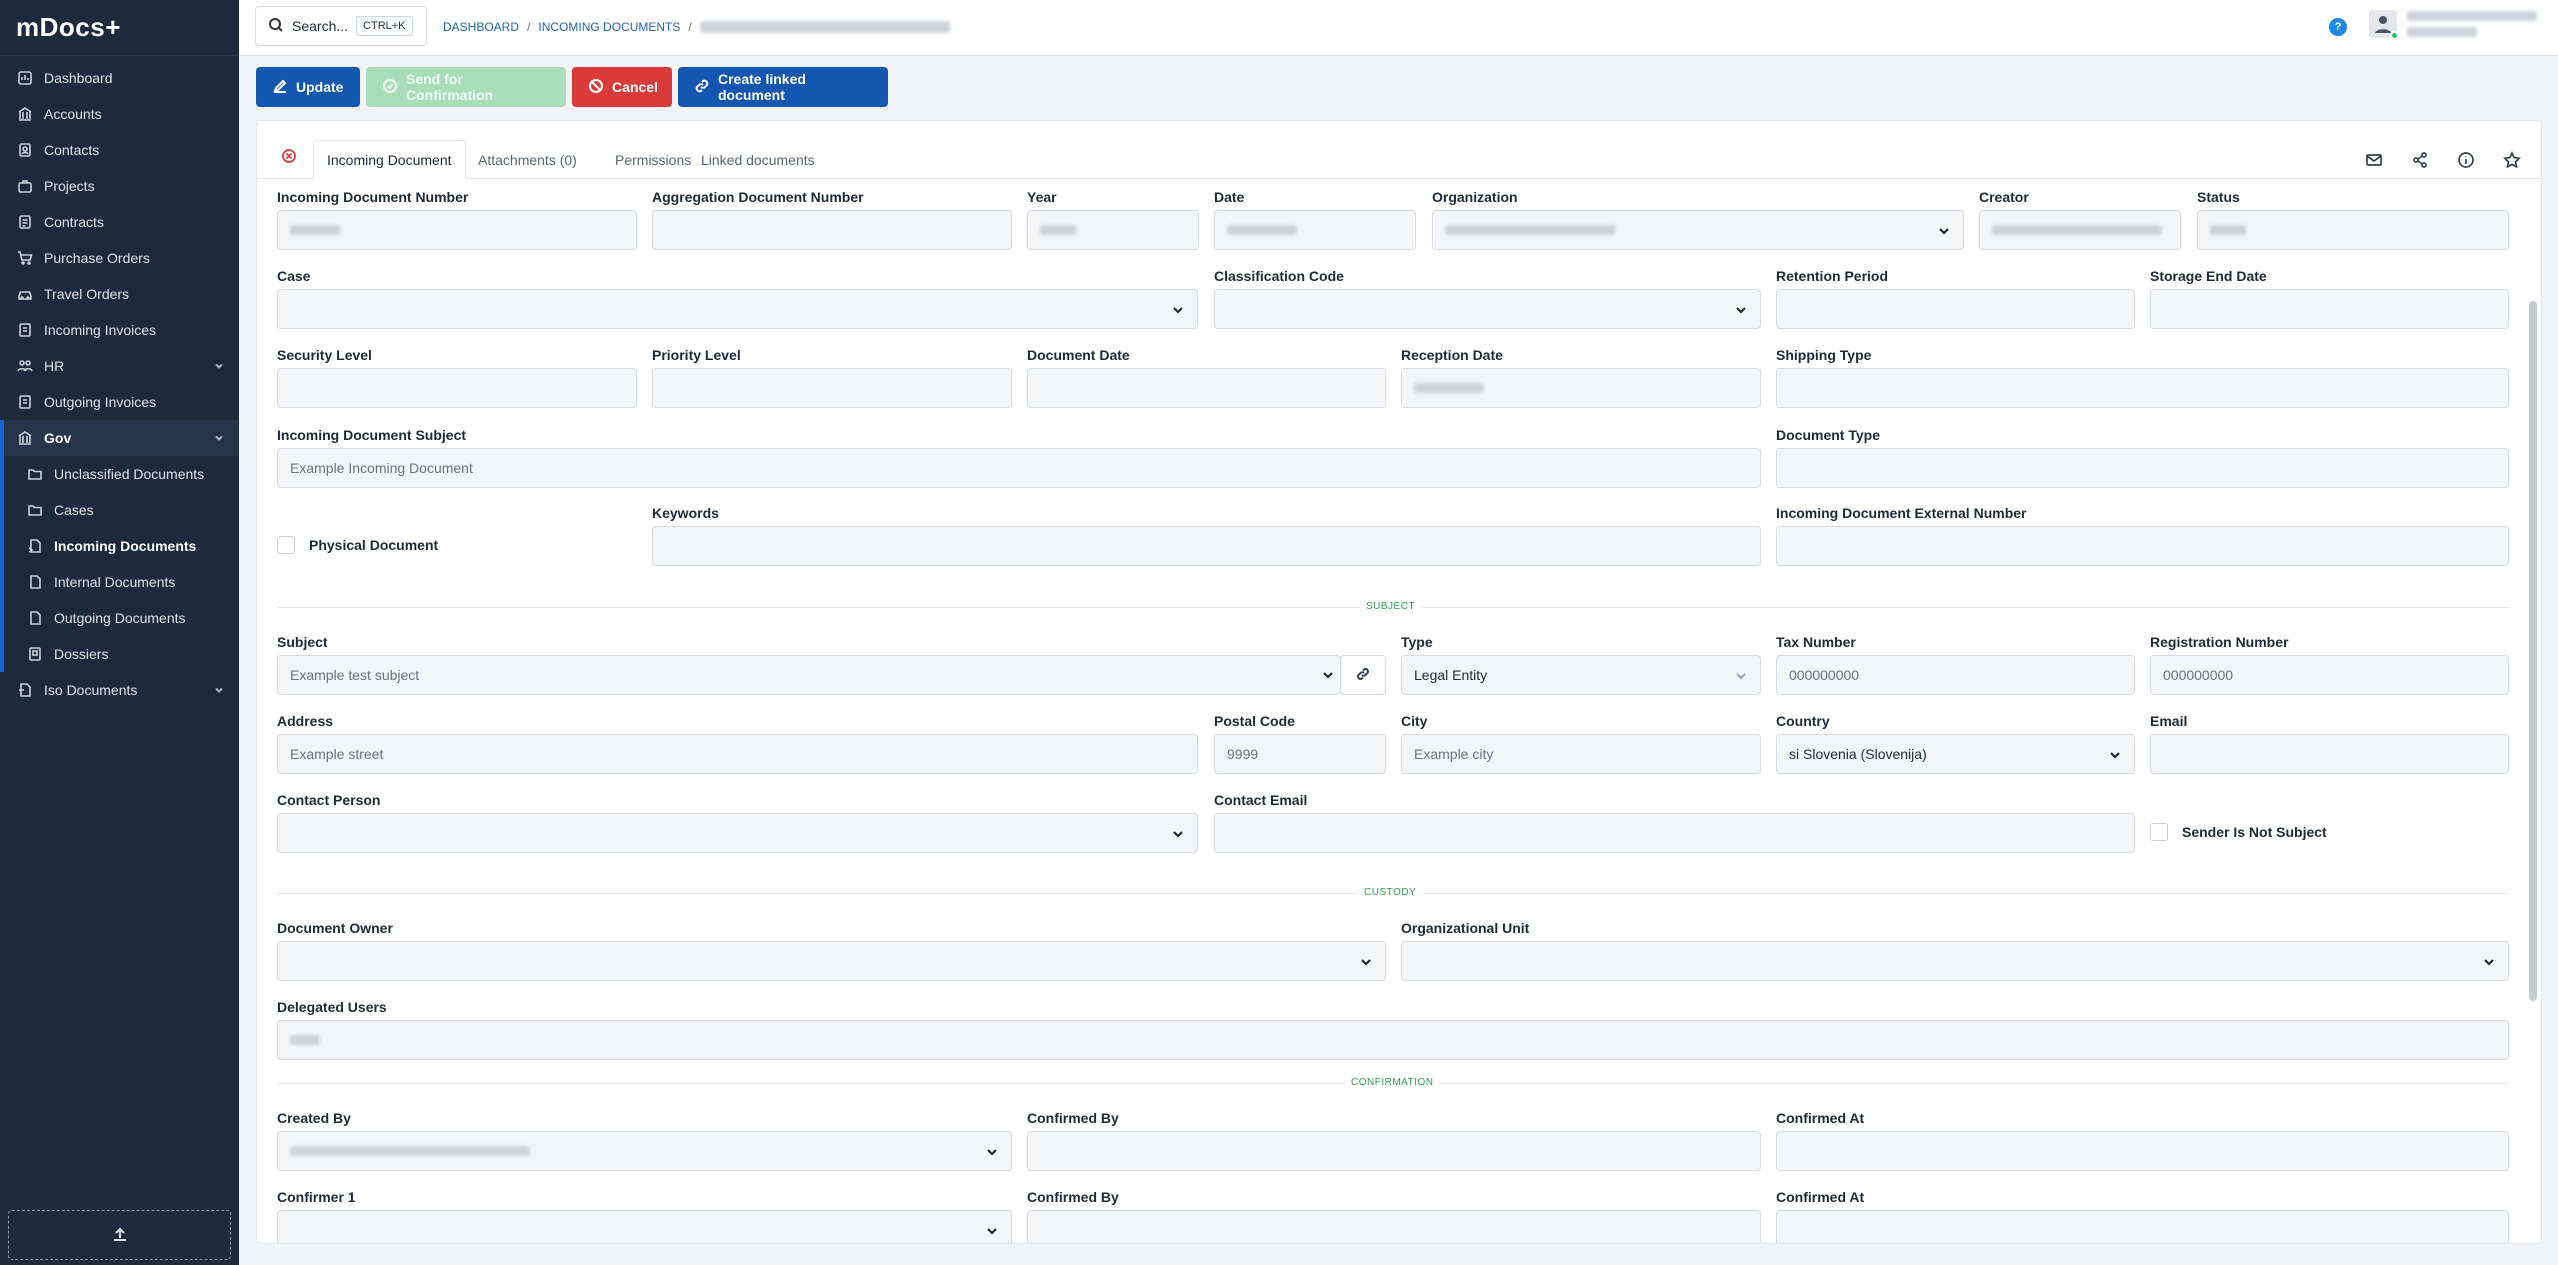 The image size is (2558, 1265). I want to click on contact-email-input, so click(1674, 833).